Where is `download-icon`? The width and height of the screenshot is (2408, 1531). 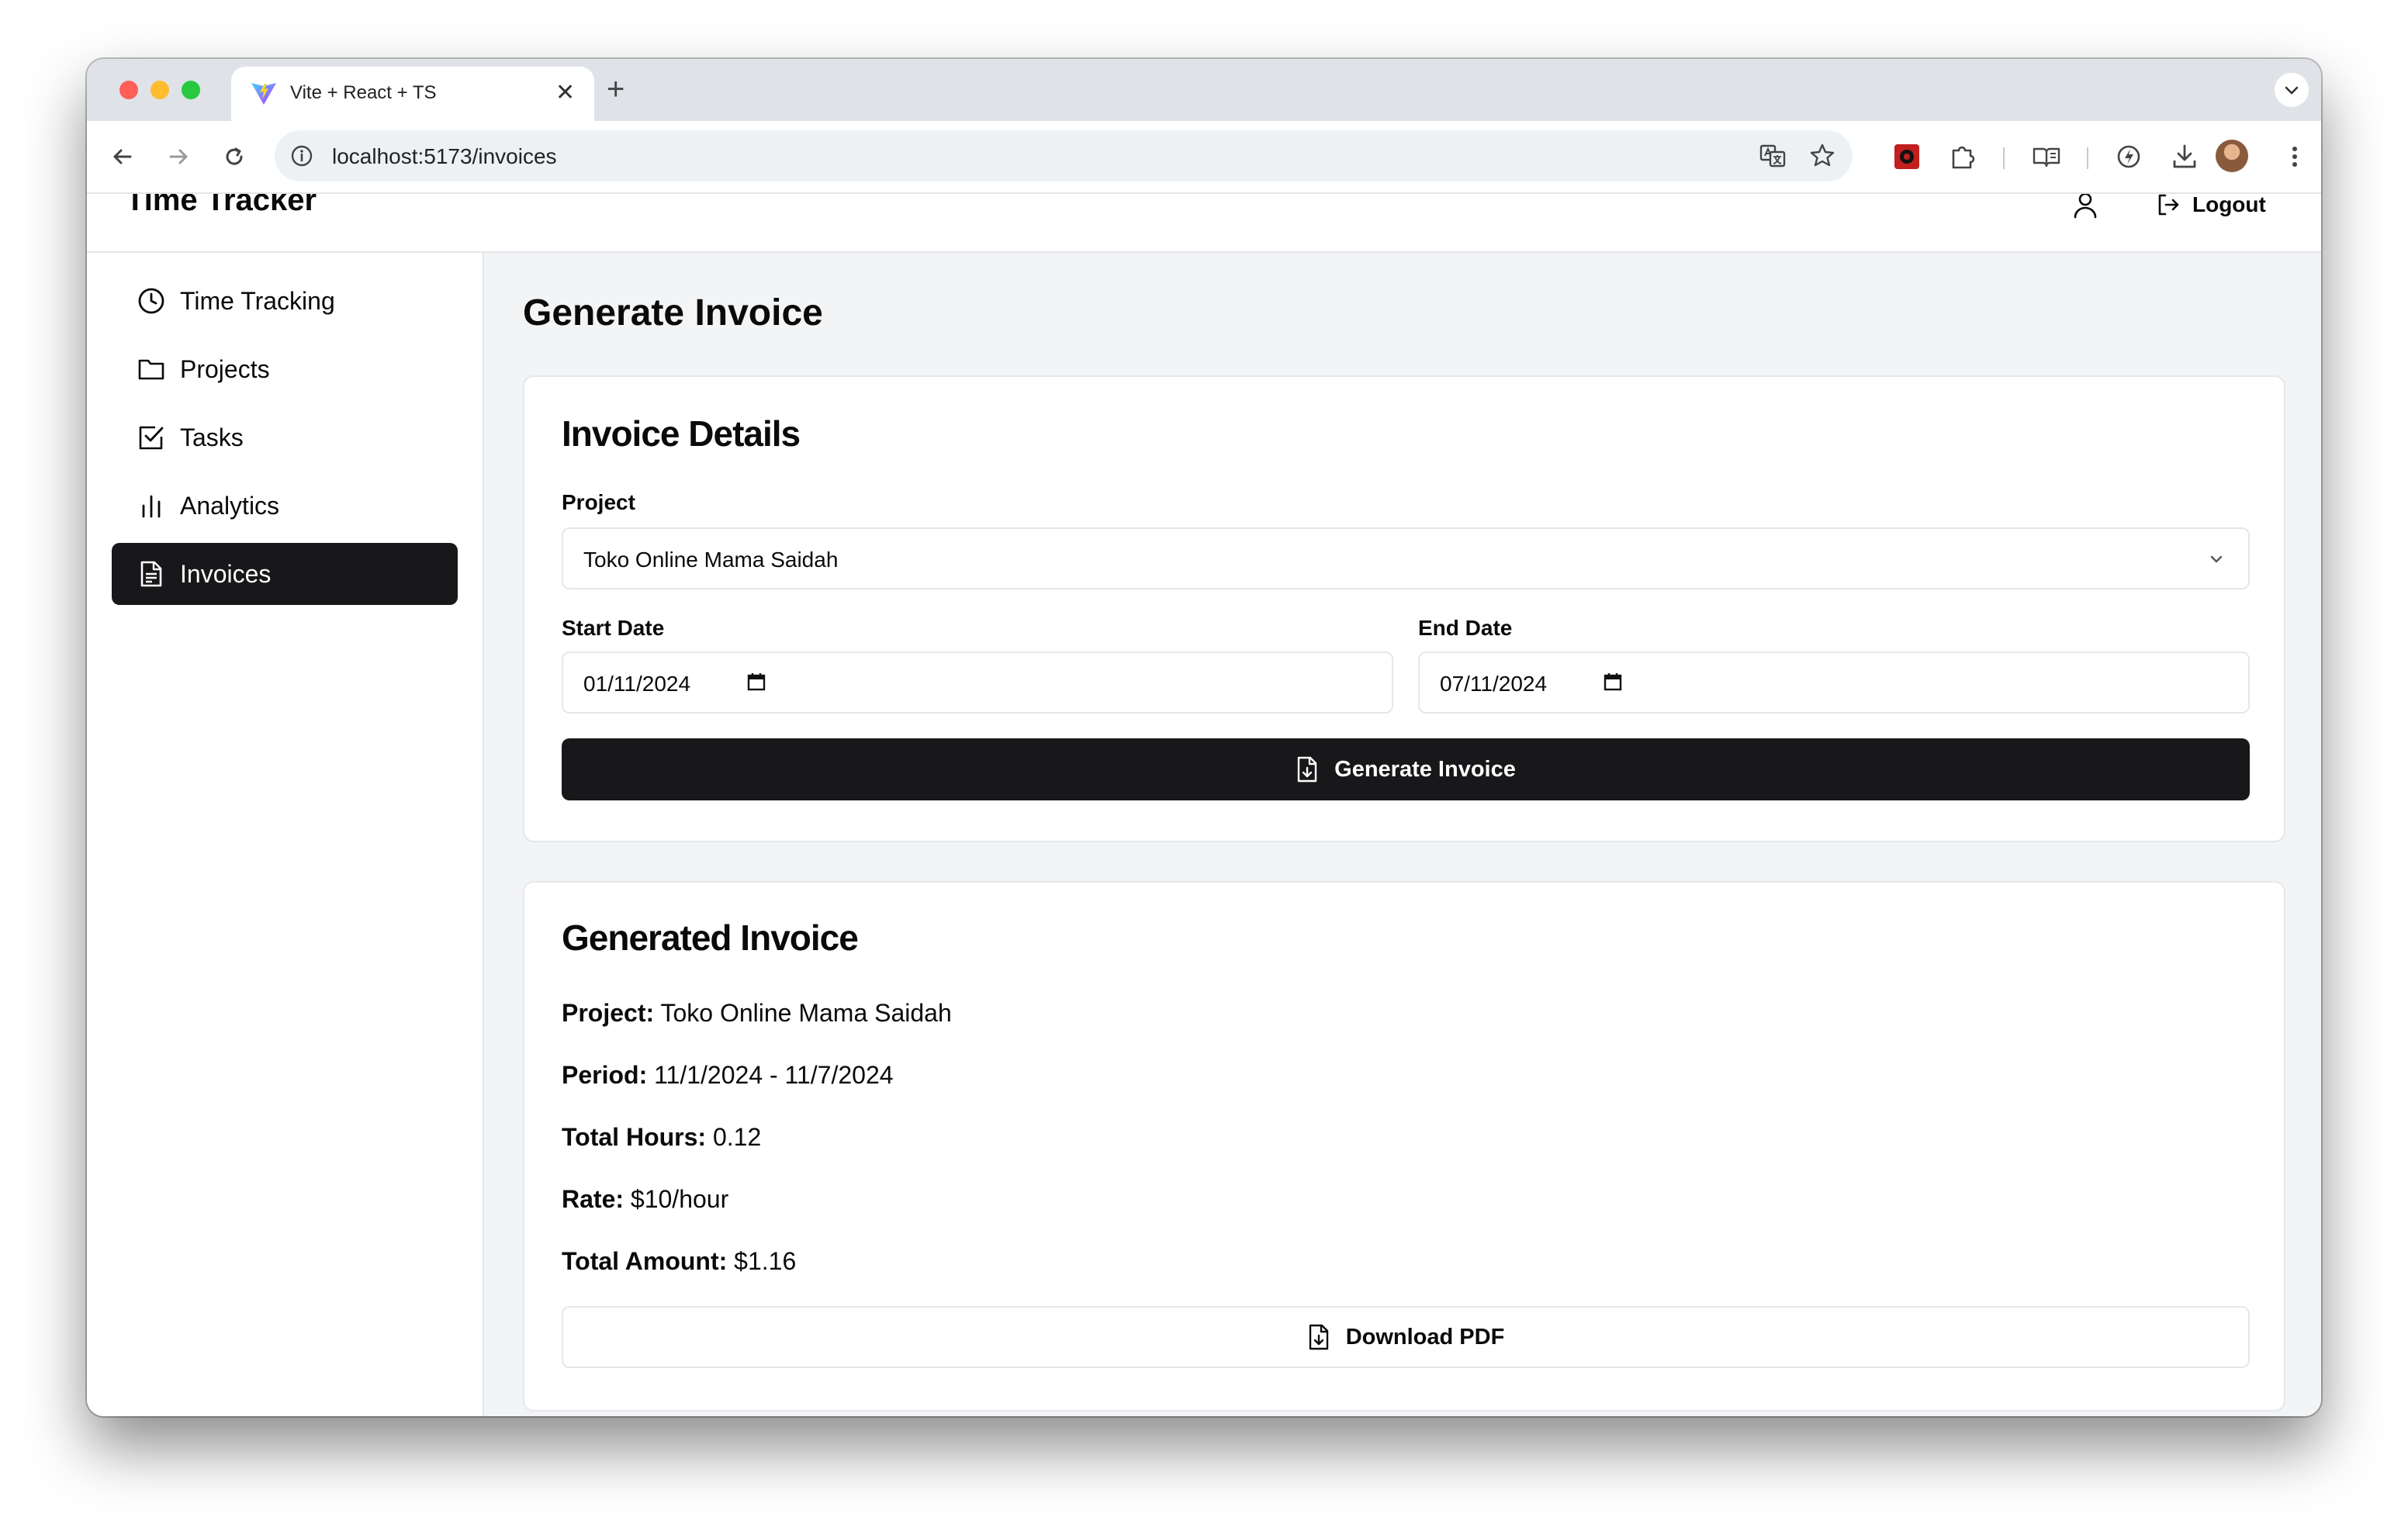
download-icon is located at coordinates (2184, 156).